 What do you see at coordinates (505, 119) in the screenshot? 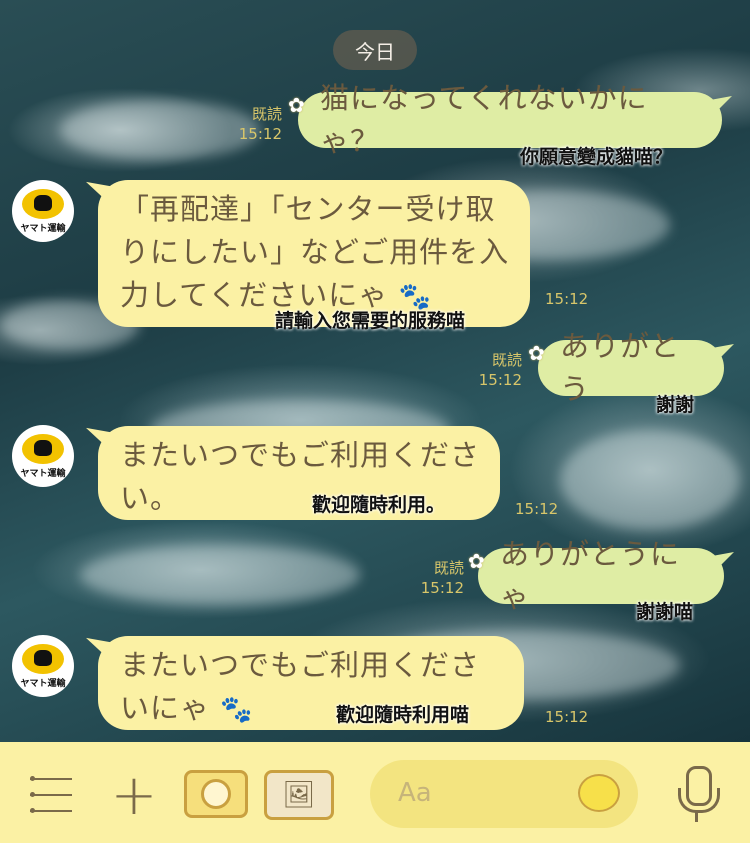
I see `message-bubble-outgoing: ✿ 猫になってくれないかにゃ？` at bounding box center [505, 119].